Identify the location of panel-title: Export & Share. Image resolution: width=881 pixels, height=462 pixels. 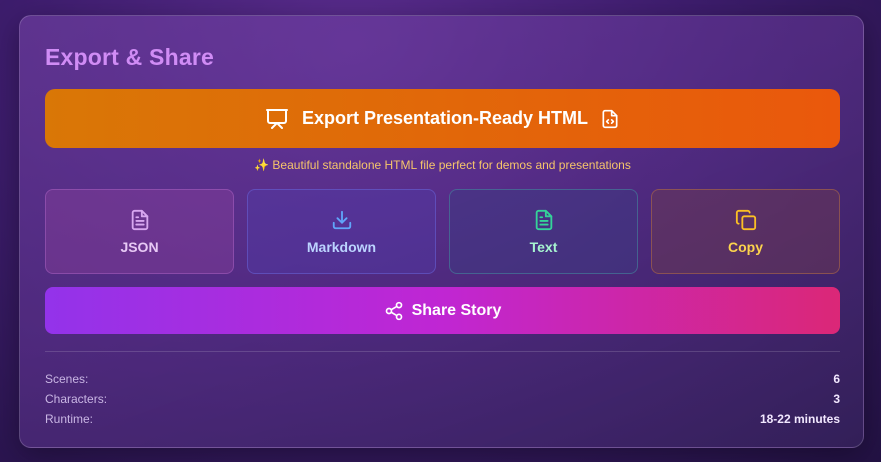
(129, 57).